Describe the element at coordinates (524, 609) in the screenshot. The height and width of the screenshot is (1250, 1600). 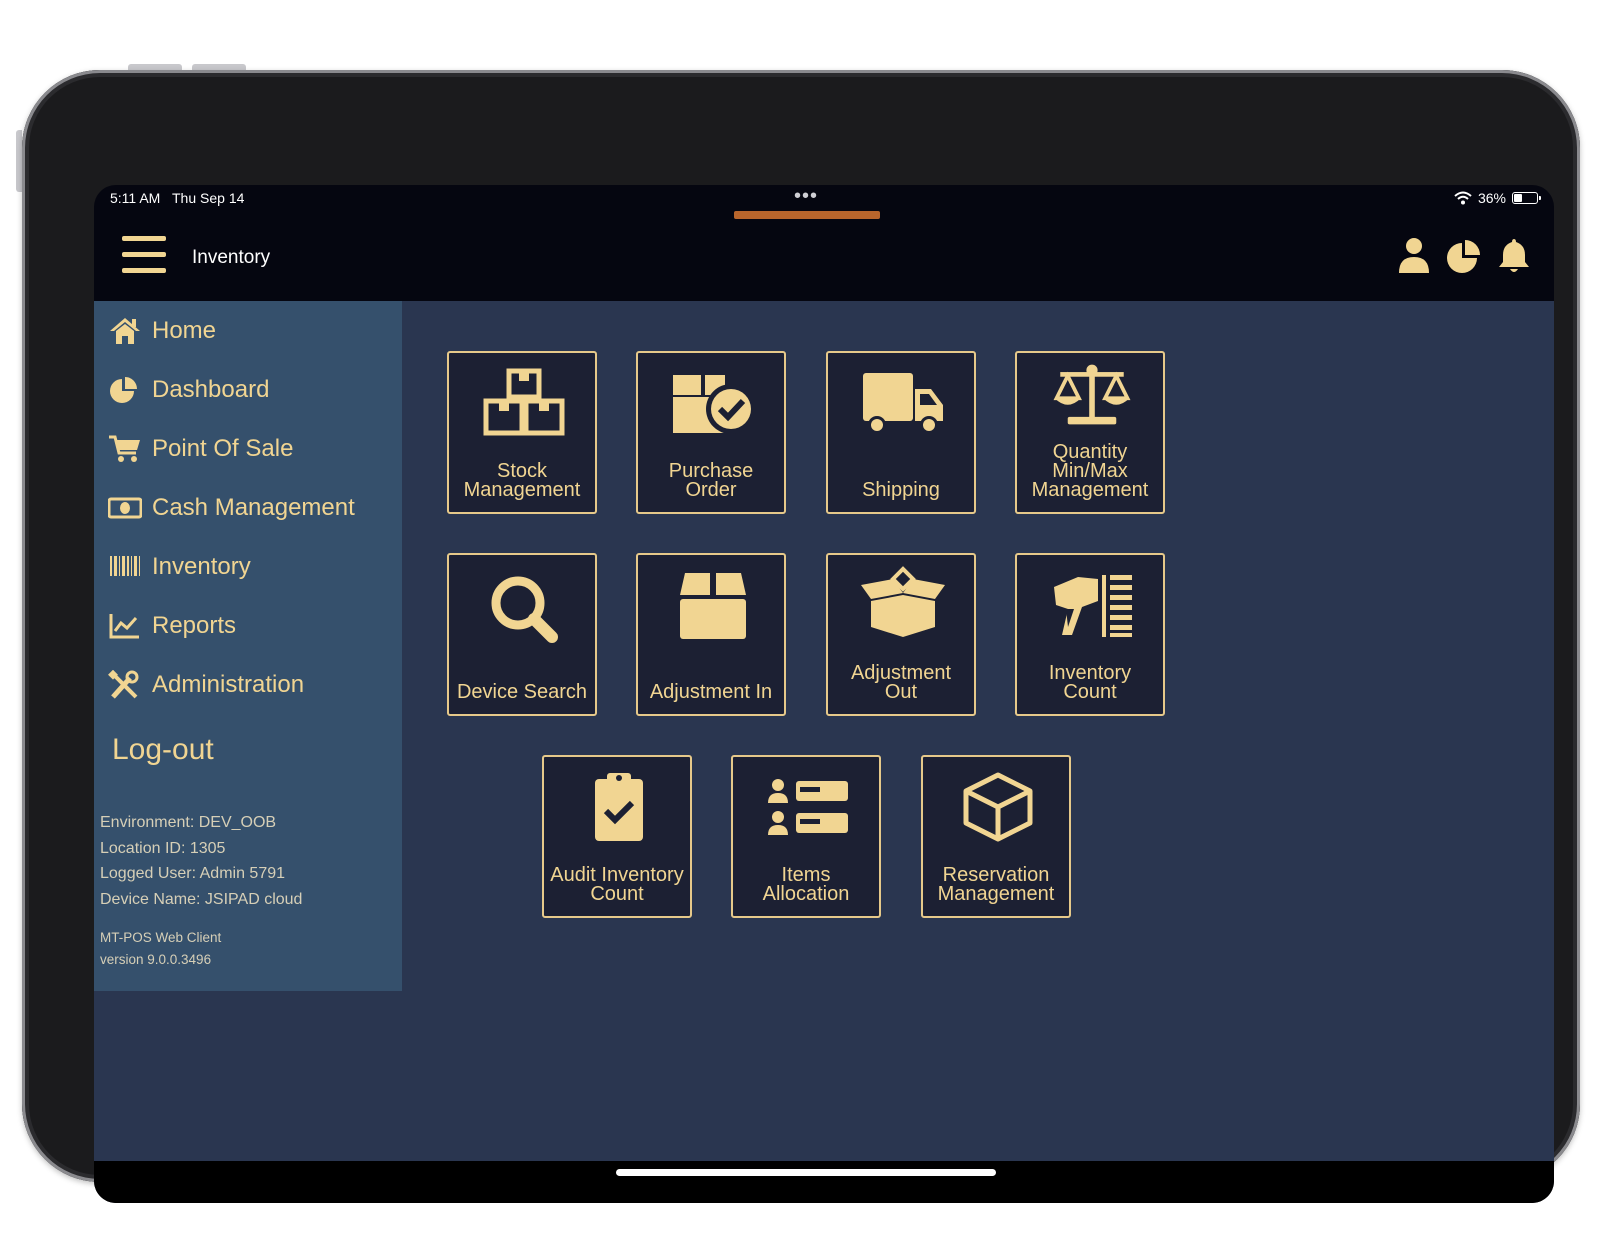
I see `search-icon` at that location.